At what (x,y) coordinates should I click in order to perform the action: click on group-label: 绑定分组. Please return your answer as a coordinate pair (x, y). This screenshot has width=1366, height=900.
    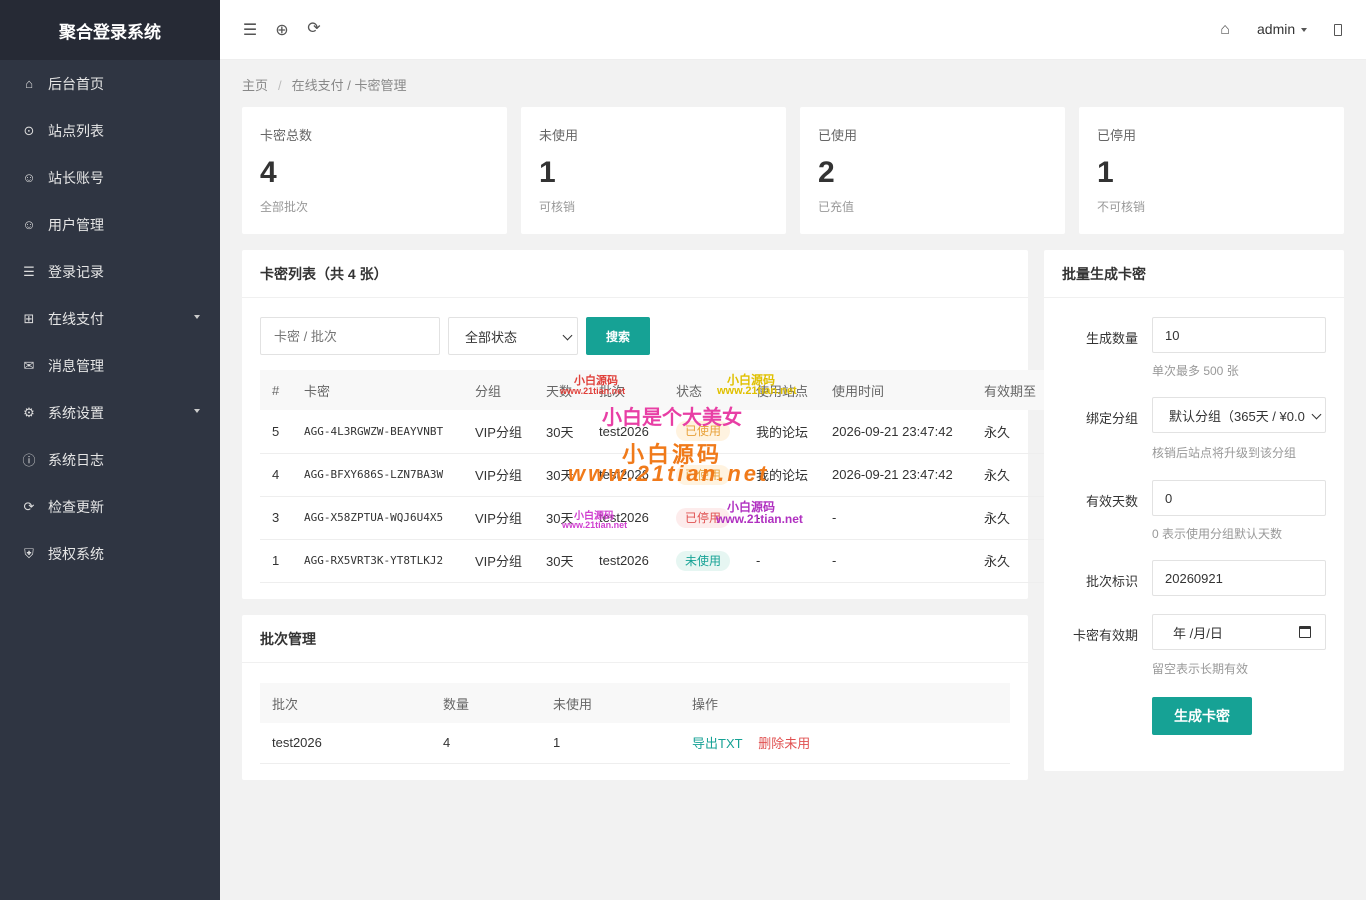
    Looking at the image, I should click on (1111, 418).